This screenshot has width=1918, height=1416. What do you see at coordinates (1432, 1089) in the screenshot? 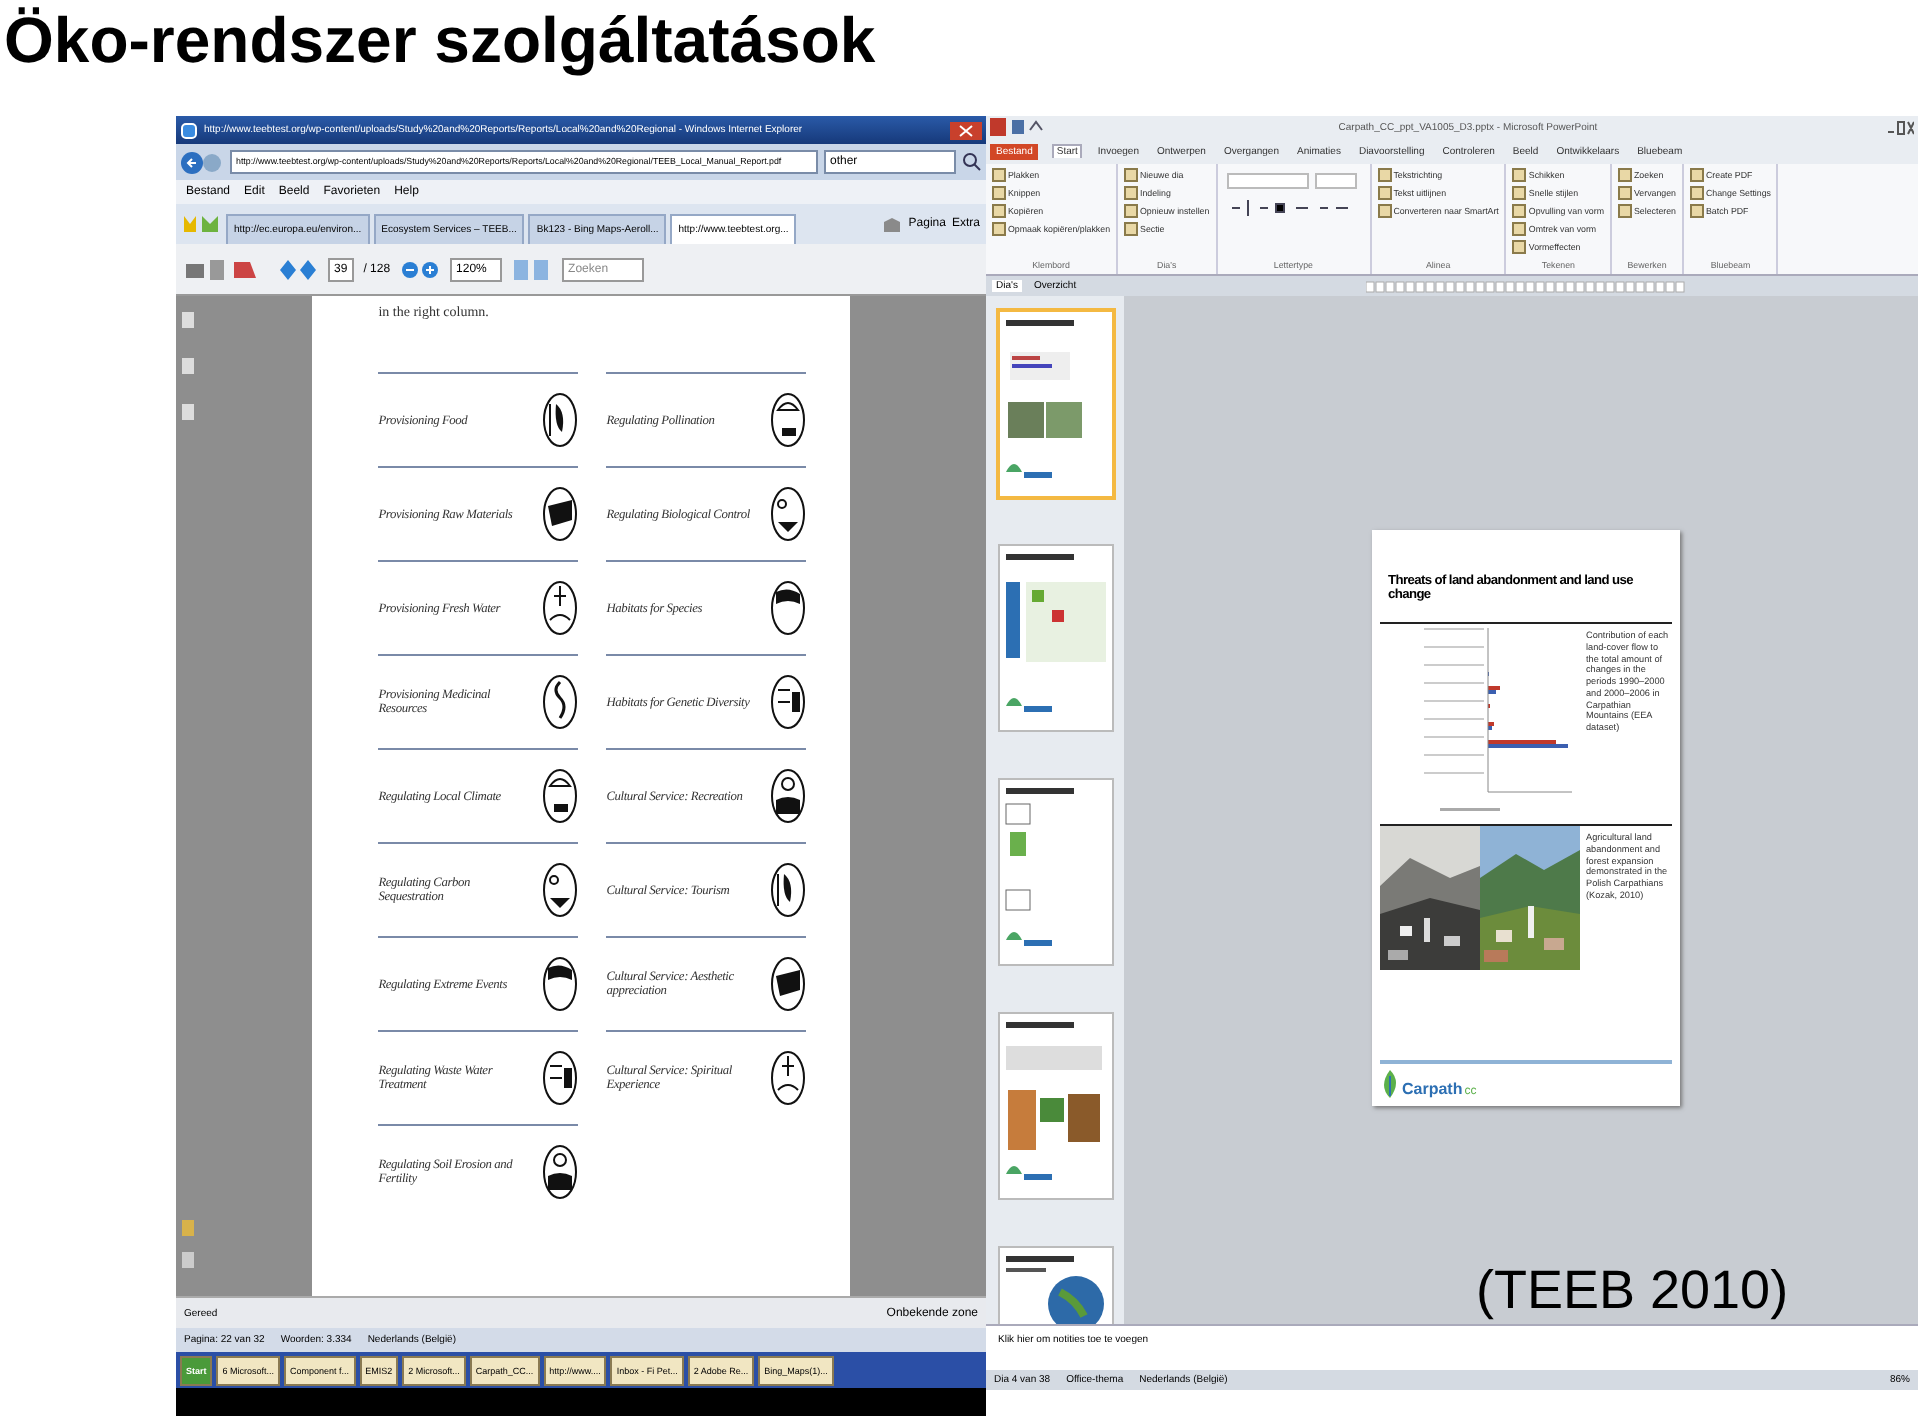
I see `logo-text: Carpath` at bounding box center [1432, 1089].